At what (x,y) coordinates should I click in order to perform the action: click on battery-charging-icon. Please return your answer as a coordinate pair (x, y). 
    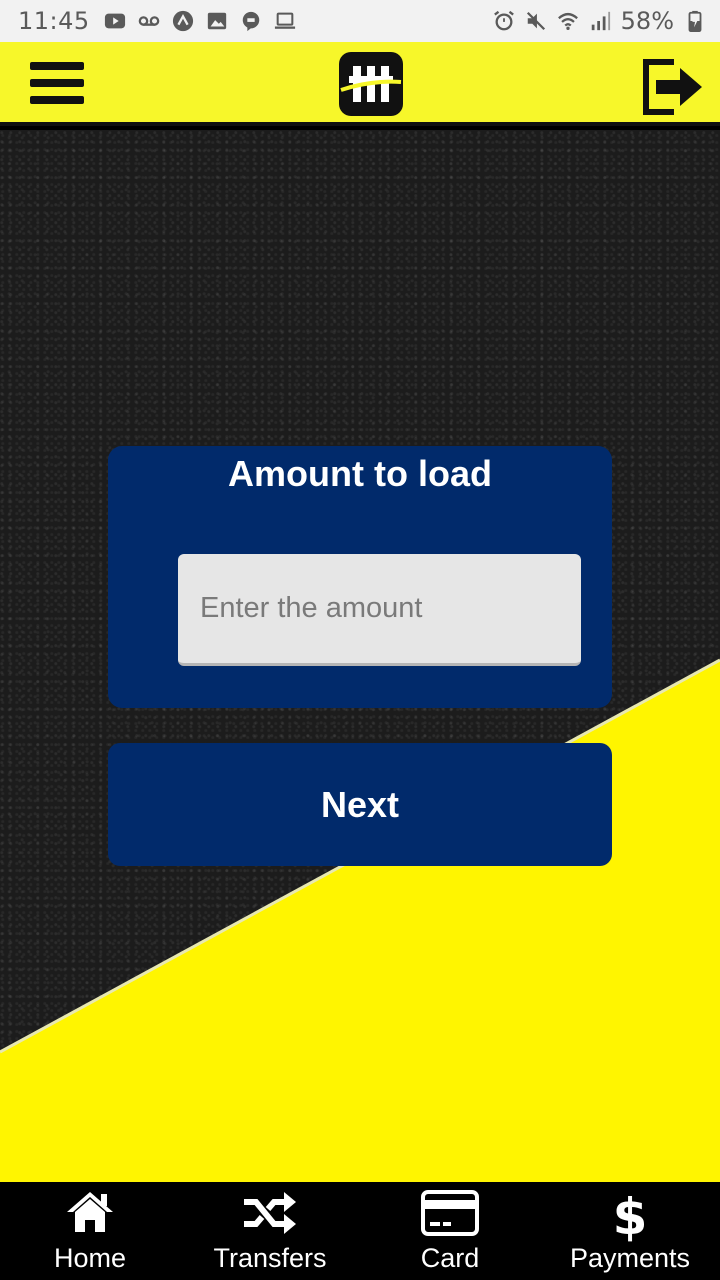
    Looking at the image, I should click on (695, 21).